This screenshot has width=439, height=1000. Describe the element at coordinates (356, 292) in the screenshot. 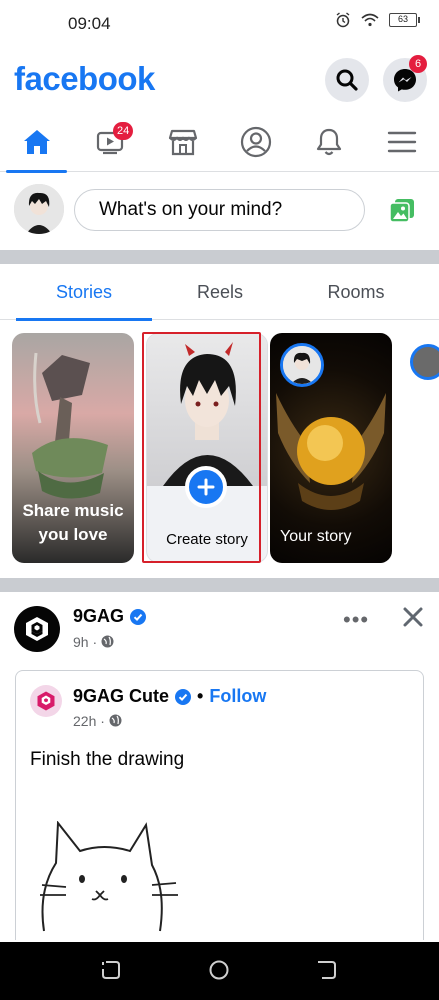

I see `tab-rooms: Rooms` at that location.